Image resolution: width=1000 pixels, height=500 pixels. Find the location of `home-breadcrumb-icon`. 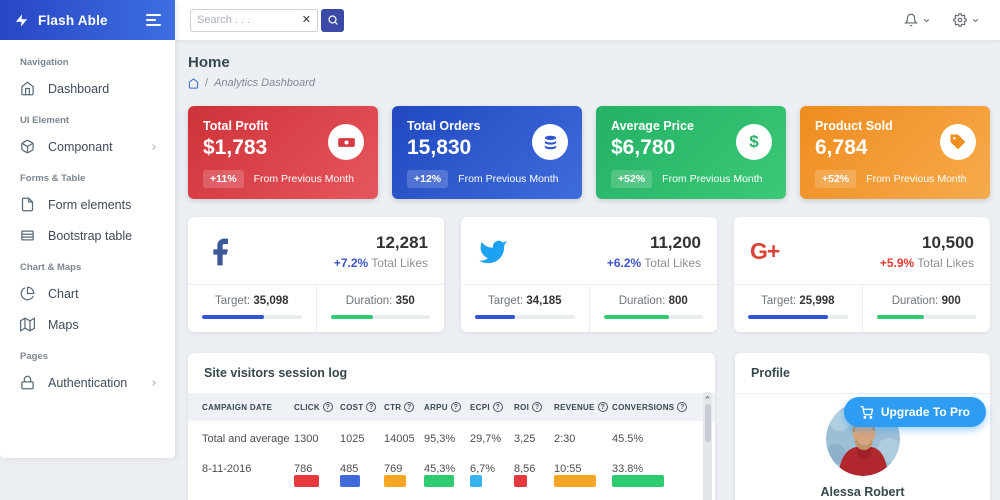

home-breadcrumb-icon is located at coordinates (193, 83).